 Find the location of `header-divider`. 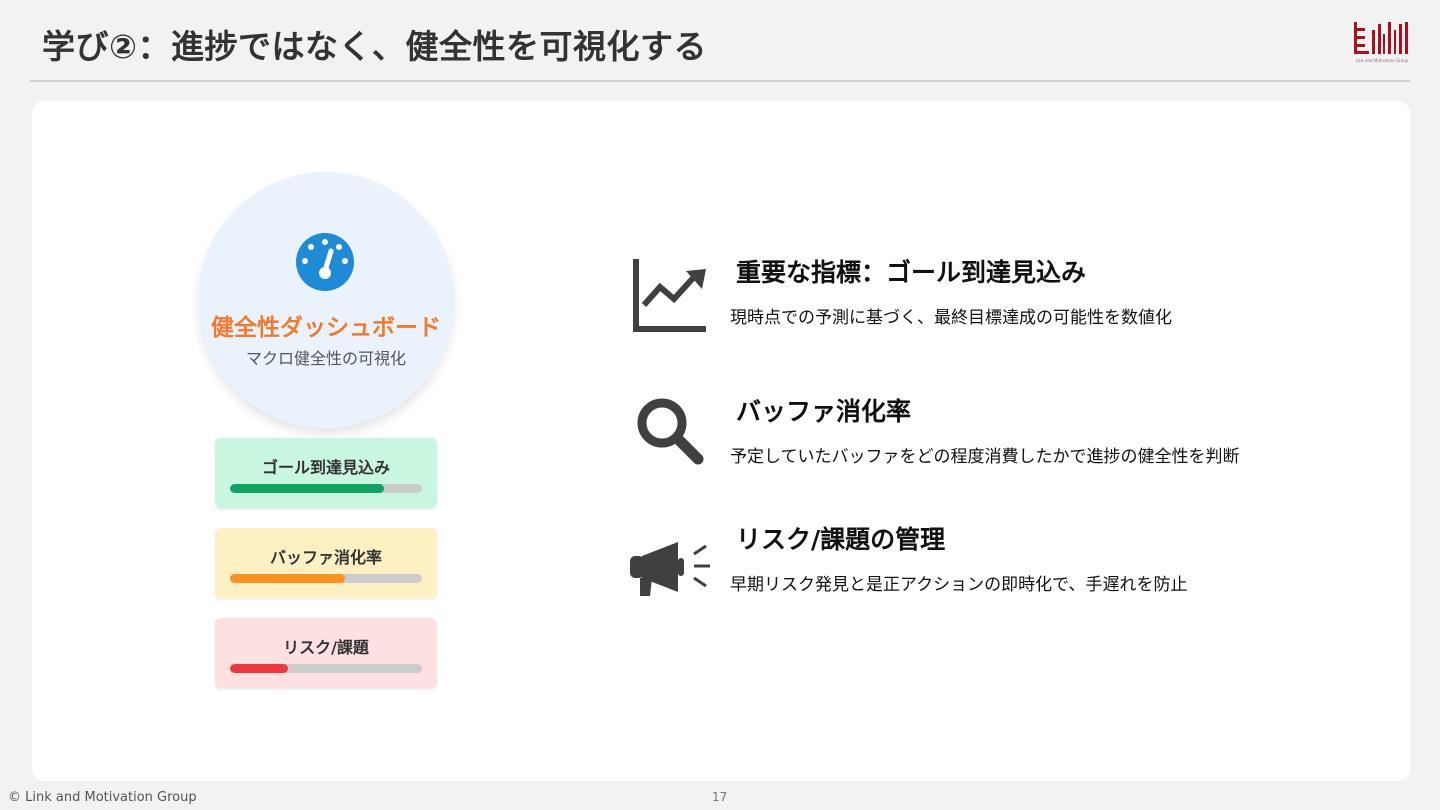

header-divider is located at coordinates (720, 81).